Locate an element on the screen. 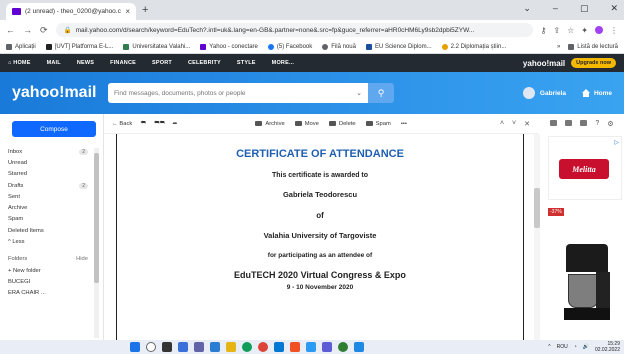 Image resolution: width=624 pixels, height=354 pixels. teams-icon is located at coordinates (327, 347).